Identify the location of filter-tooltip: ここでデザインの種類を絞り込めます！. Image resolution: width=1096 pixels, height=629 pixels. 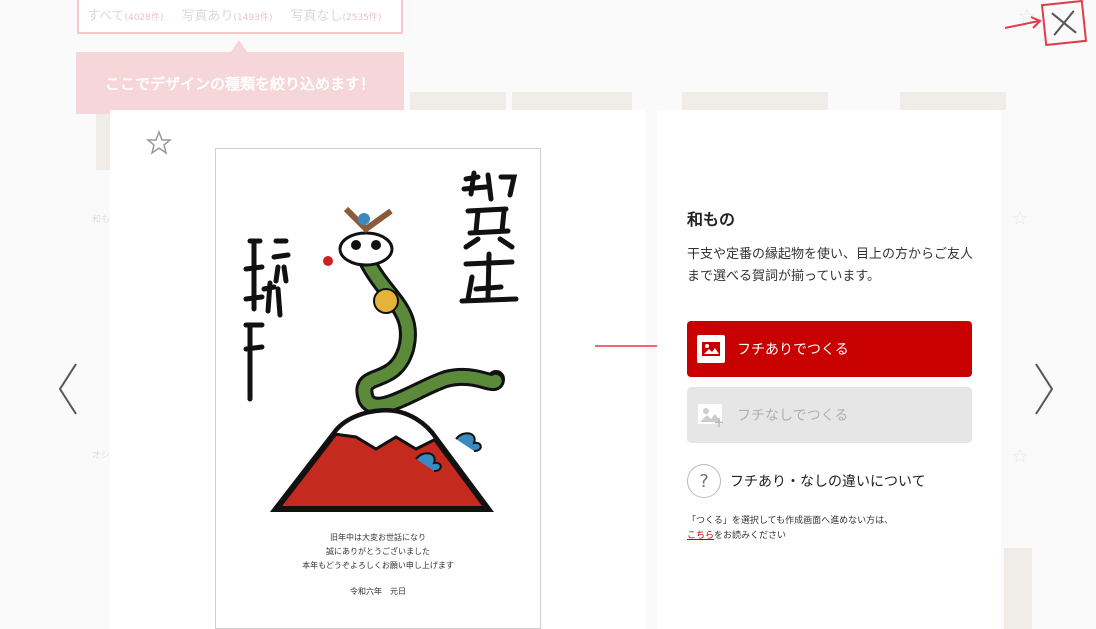
(240, 77).